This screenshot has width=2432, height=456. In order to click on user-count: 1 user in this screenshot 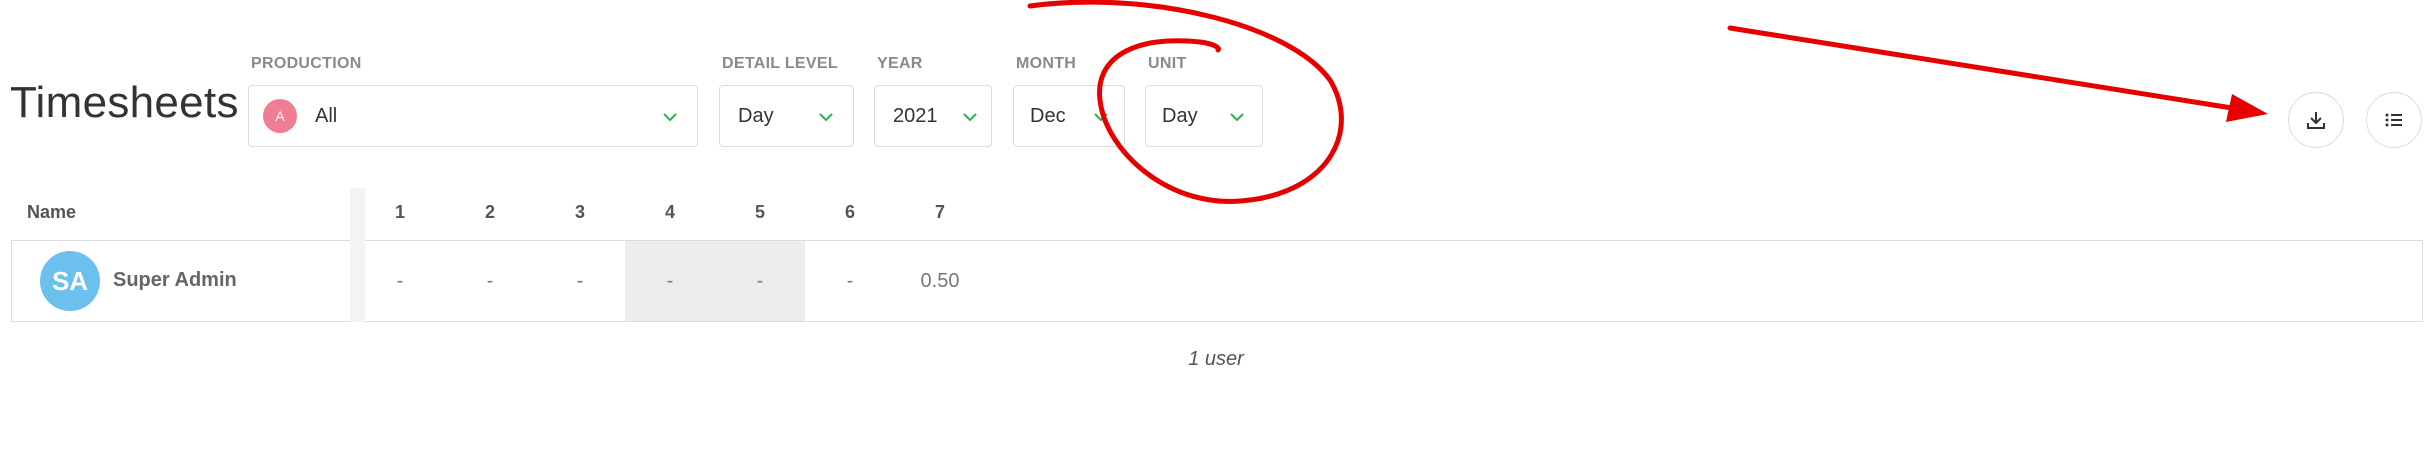, I will do `click(1216, 359)`.